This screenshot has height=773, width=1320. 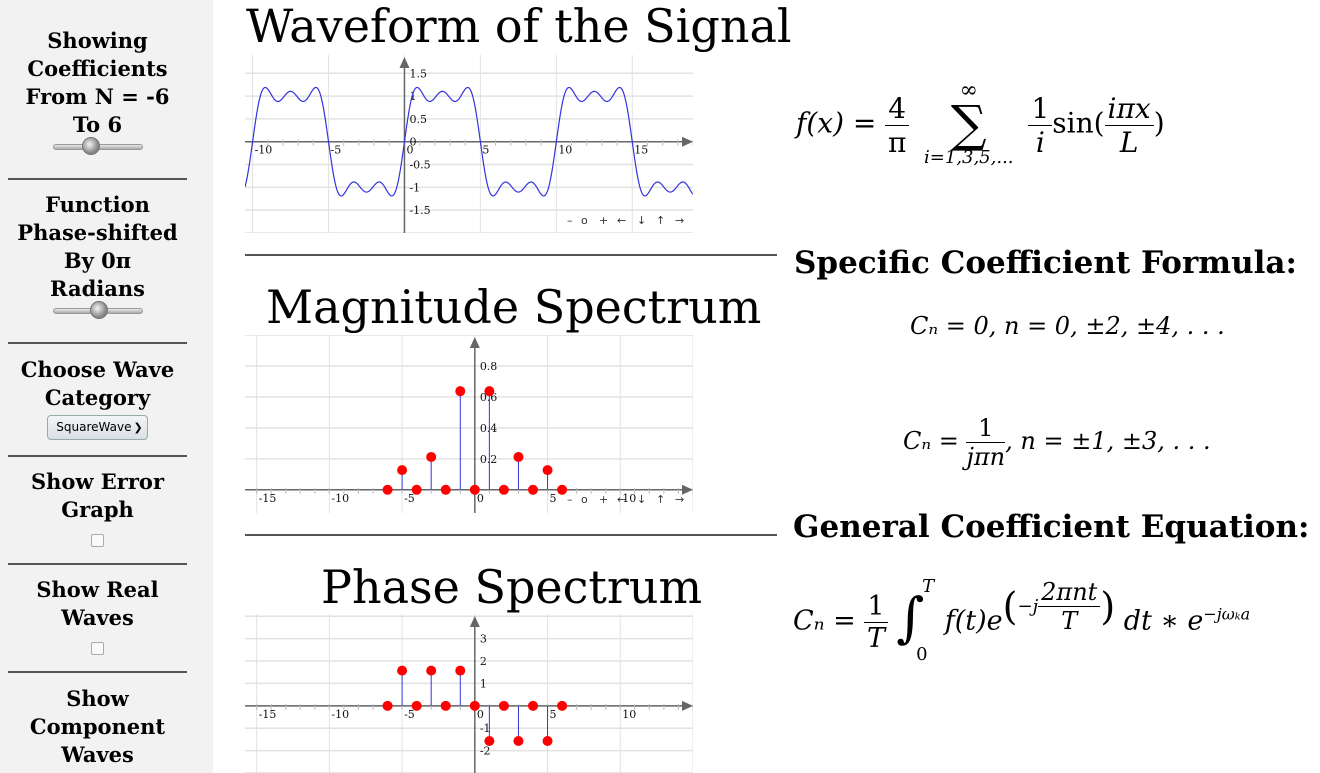 What do you see at coordinates (489, 366) in the screenshot?
I see `y-tick-label: 0.8` at bounding box center [489, 366].